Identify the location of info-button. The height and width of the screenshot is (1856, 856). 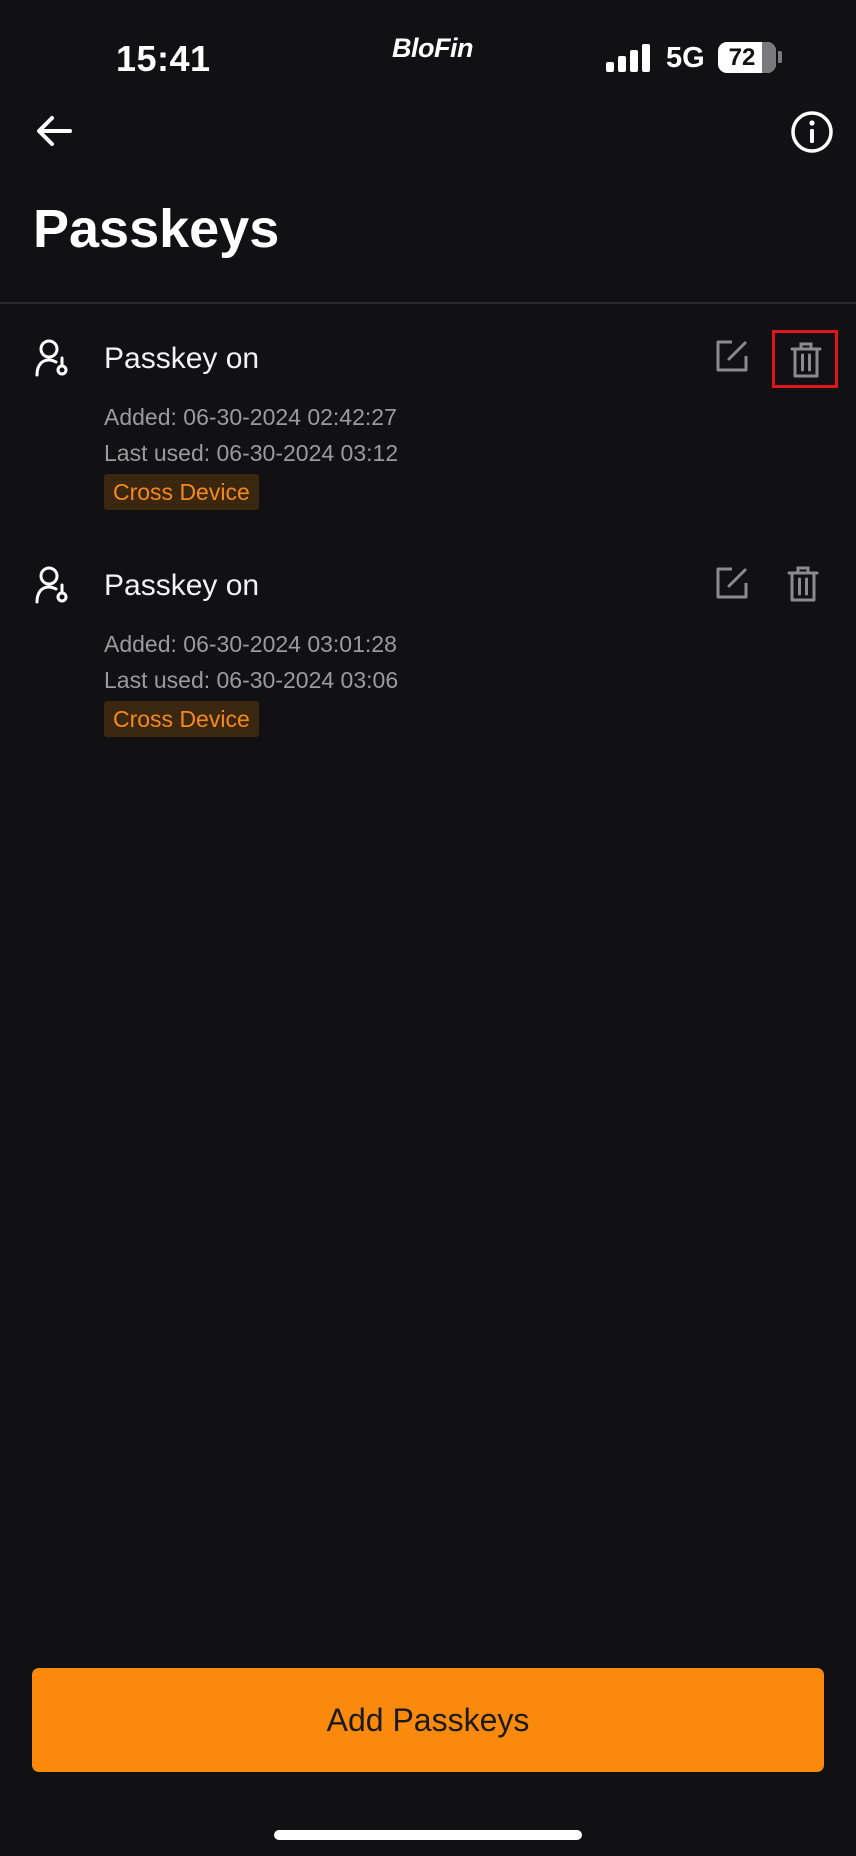
(812, 132).